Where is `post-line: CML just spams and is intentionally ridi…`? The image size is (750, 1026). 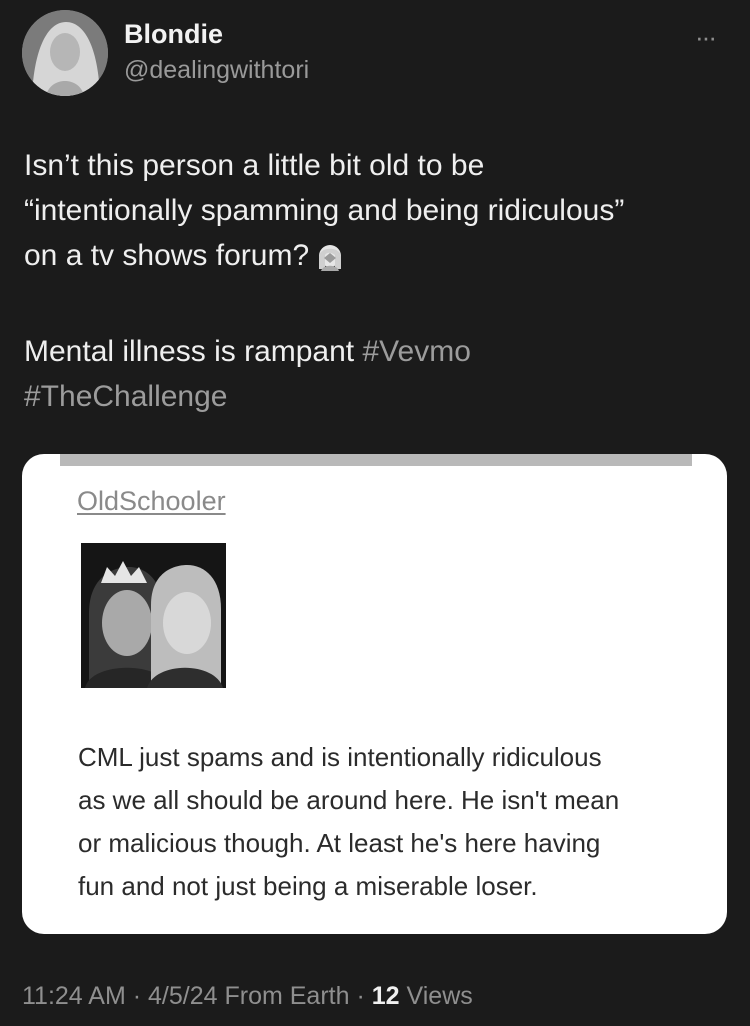
post-line: CML just spams and is intentionally ridi… is located at coordinates (340, 757).